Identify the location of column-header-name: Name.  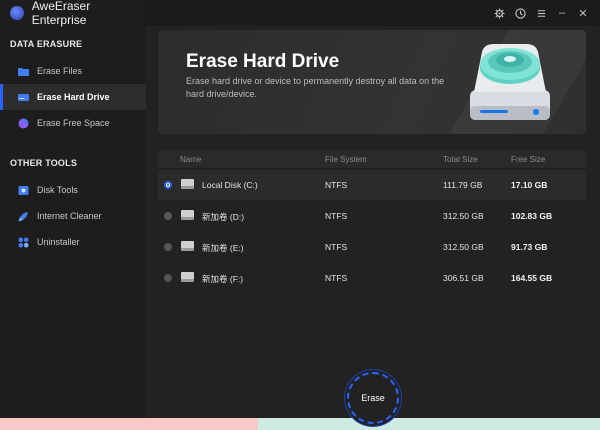
(191, 159).